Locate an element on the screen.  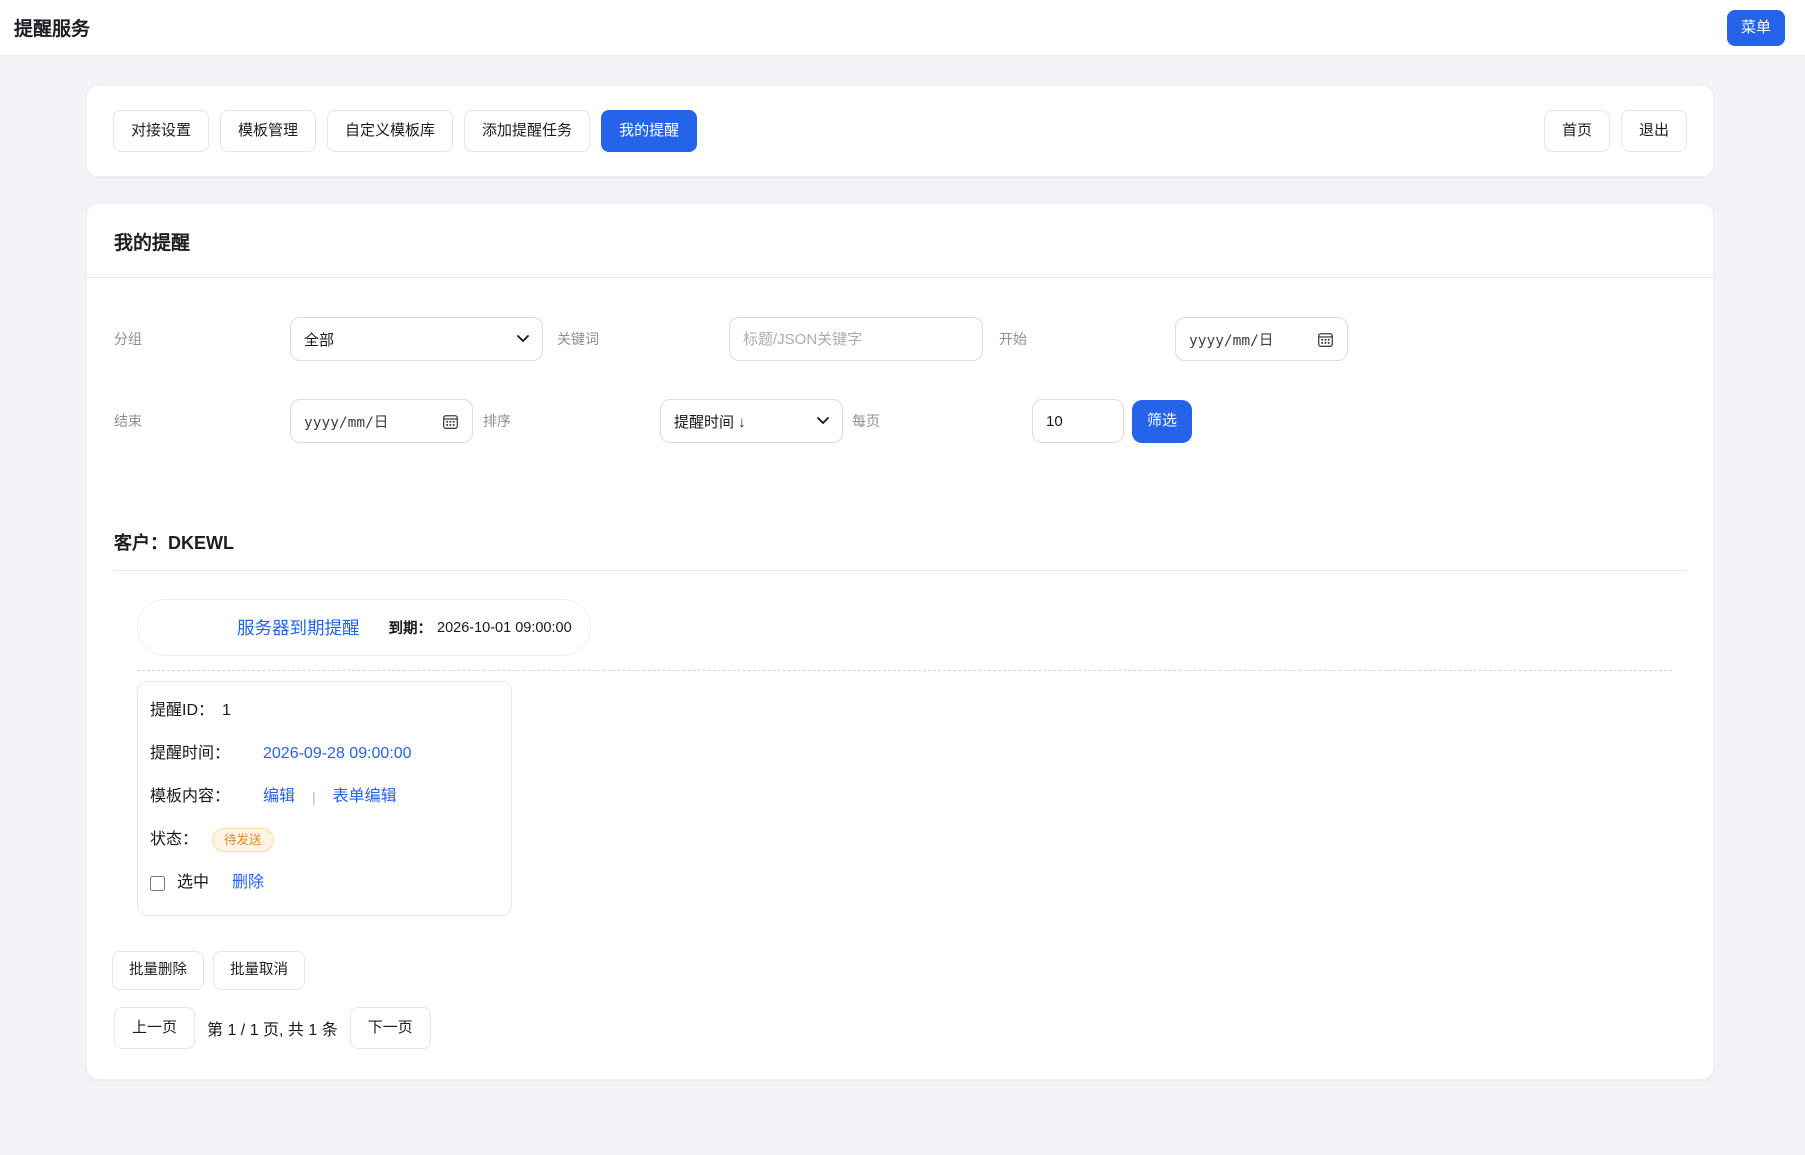
delete-link: 删除 is located at coordinates (248, 883).